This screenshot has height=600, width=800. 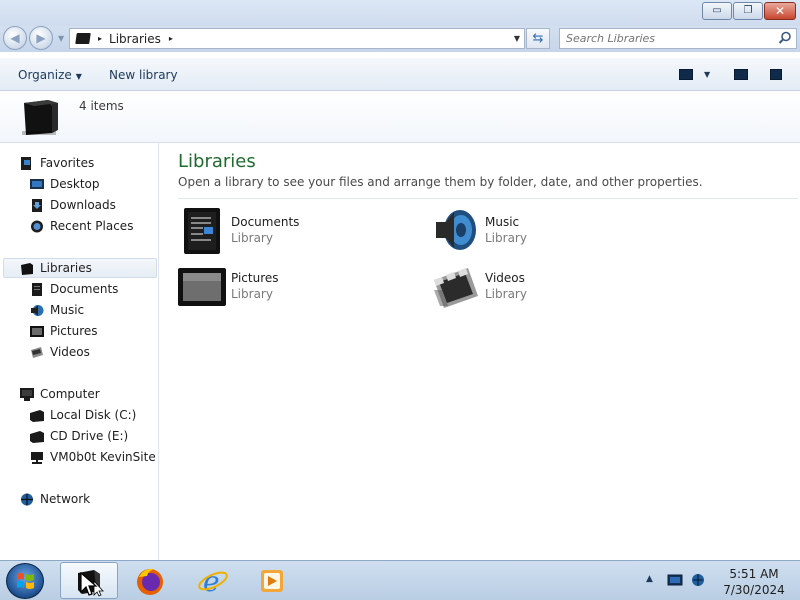 I want to click on nav-item-cd-drive: CD Drive (E:), so click(x=79, y=436).